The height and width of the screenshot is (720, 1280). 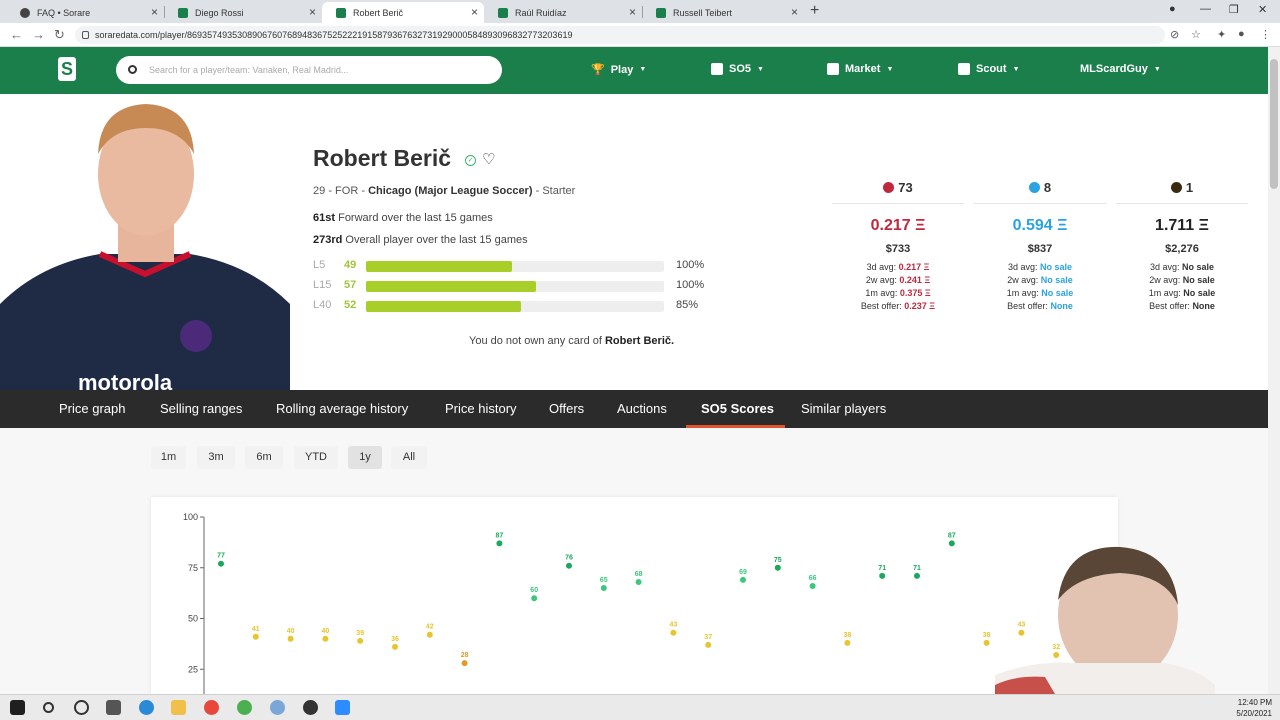 I want to click on nav-market: Market ▼, so click(x=860, y=69).